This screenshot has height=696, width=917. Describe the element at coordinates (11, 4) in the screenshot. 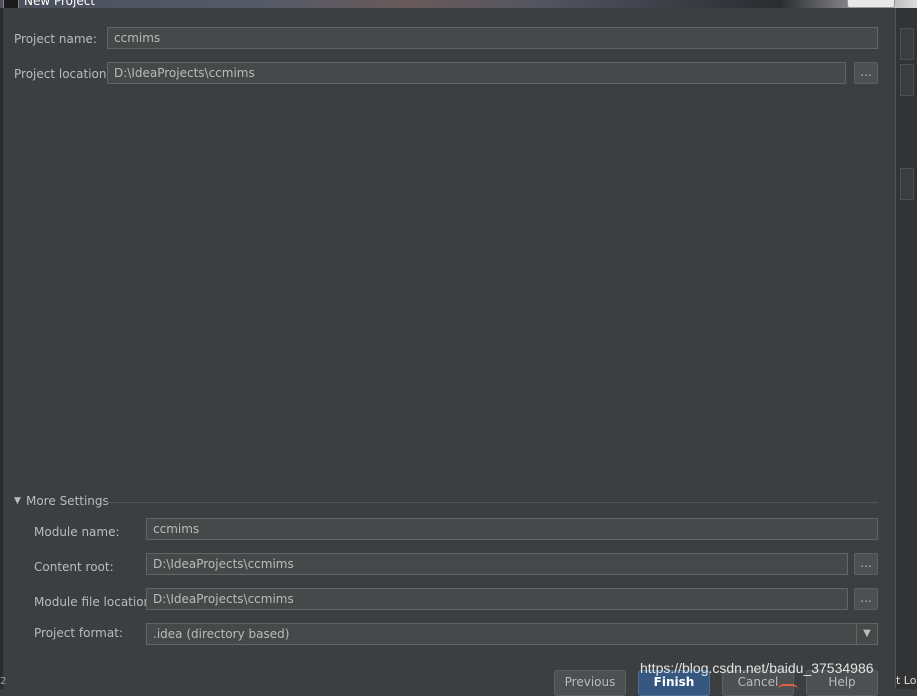

I see `app-icon` at that location.